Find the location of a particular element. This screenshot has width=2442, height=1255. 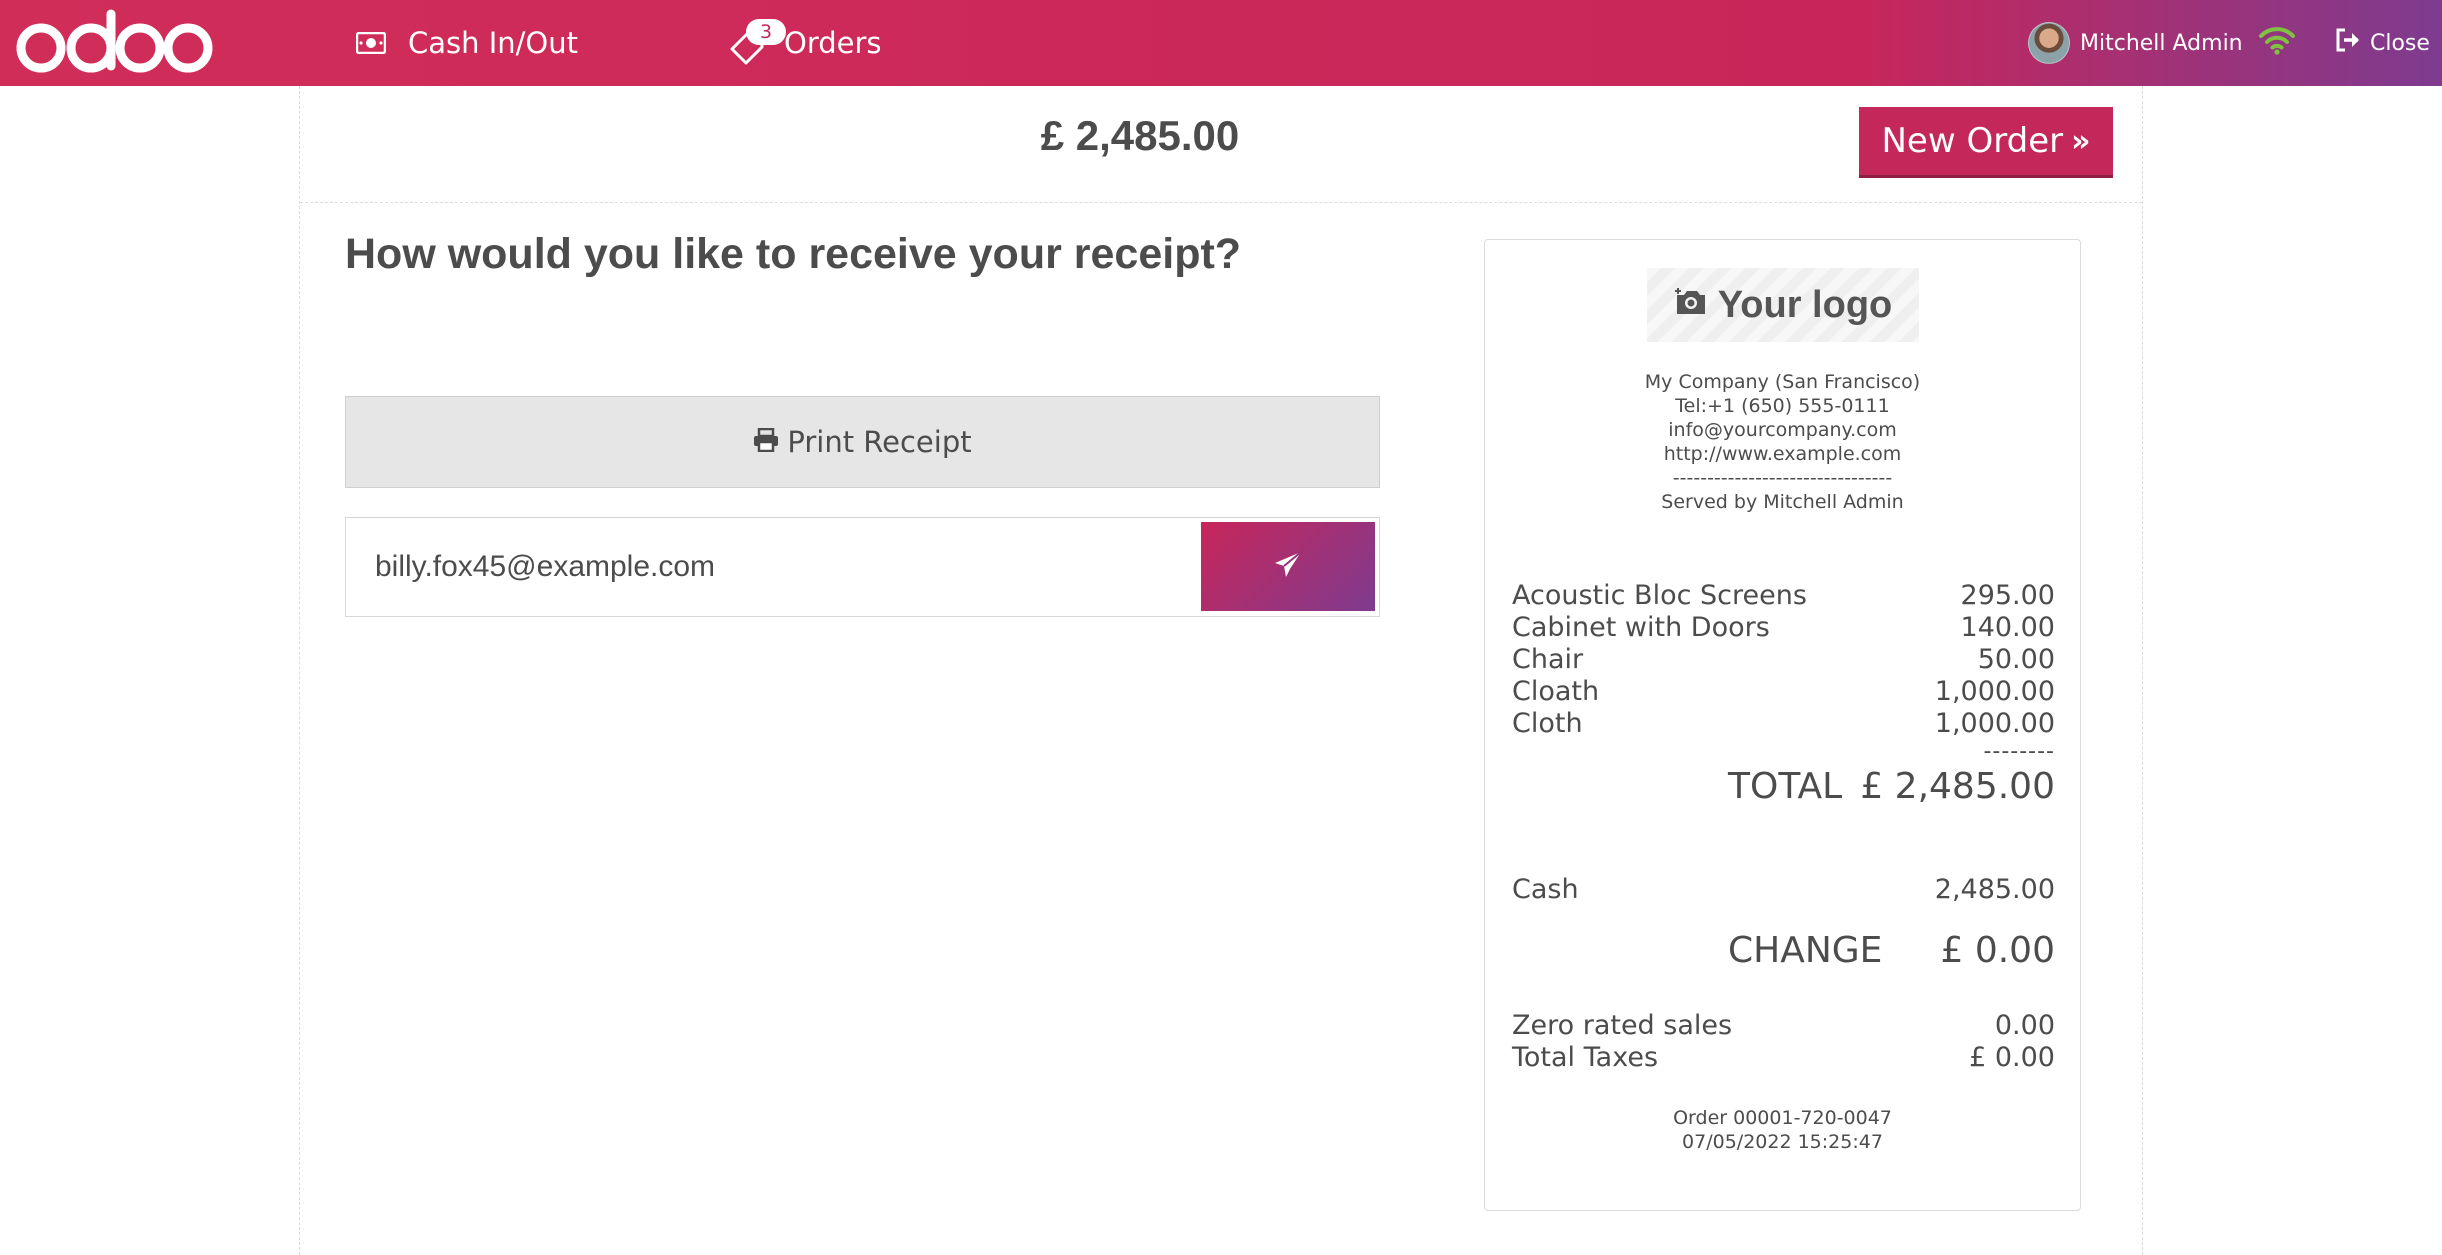

company-website: http://www.example.com is located at coordinates (1782, 454).